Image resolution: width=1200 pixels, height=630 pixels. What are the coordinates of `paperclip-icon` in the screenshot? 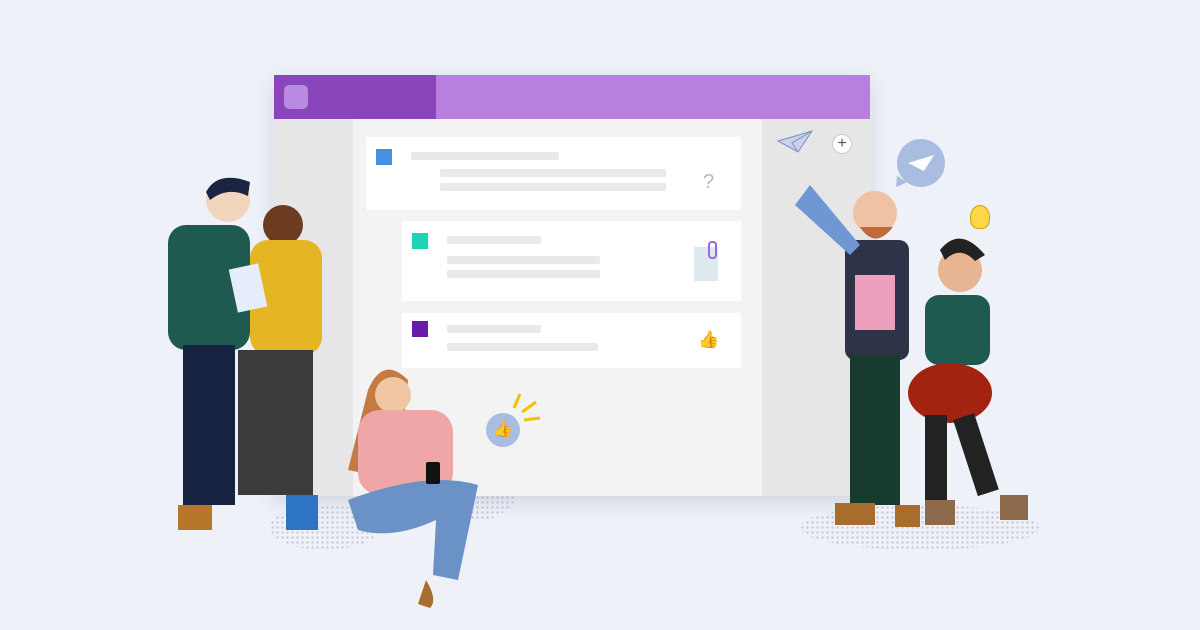 It's located at (712, 250).